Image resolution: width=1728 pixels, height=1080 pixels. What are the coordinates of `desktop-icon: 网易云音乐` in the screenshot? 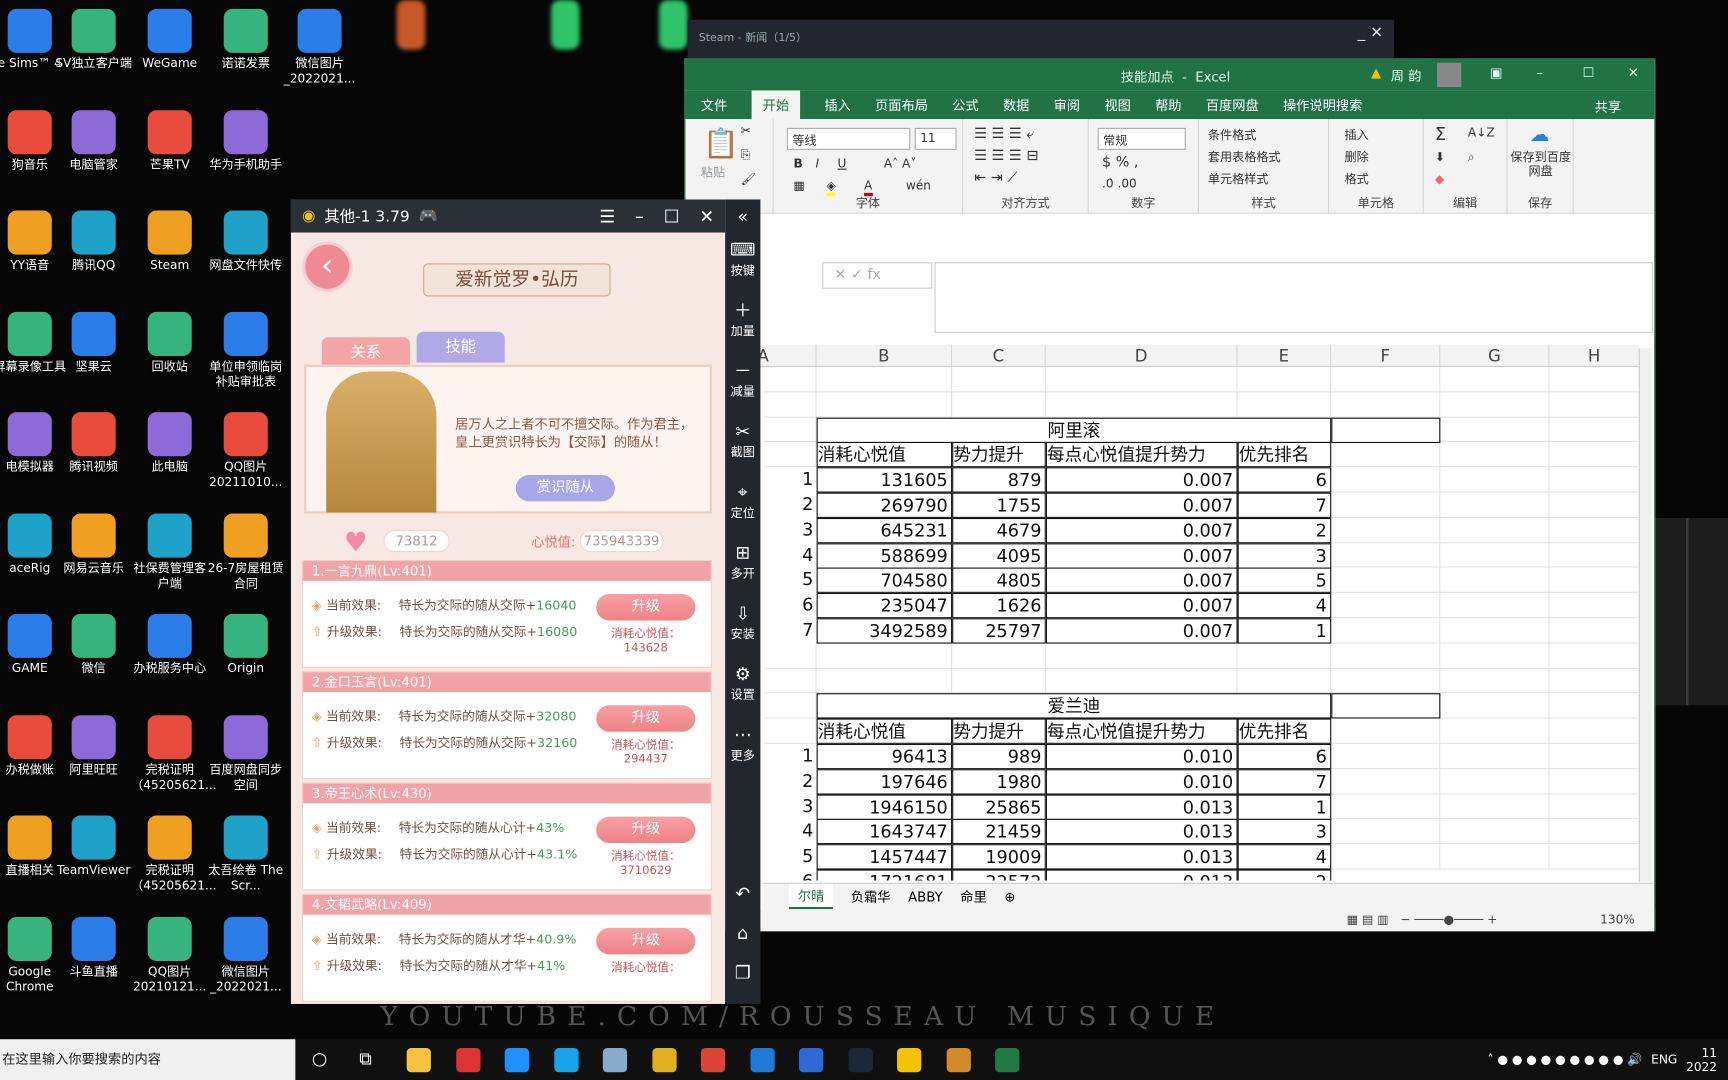 It's located at (93, 544).